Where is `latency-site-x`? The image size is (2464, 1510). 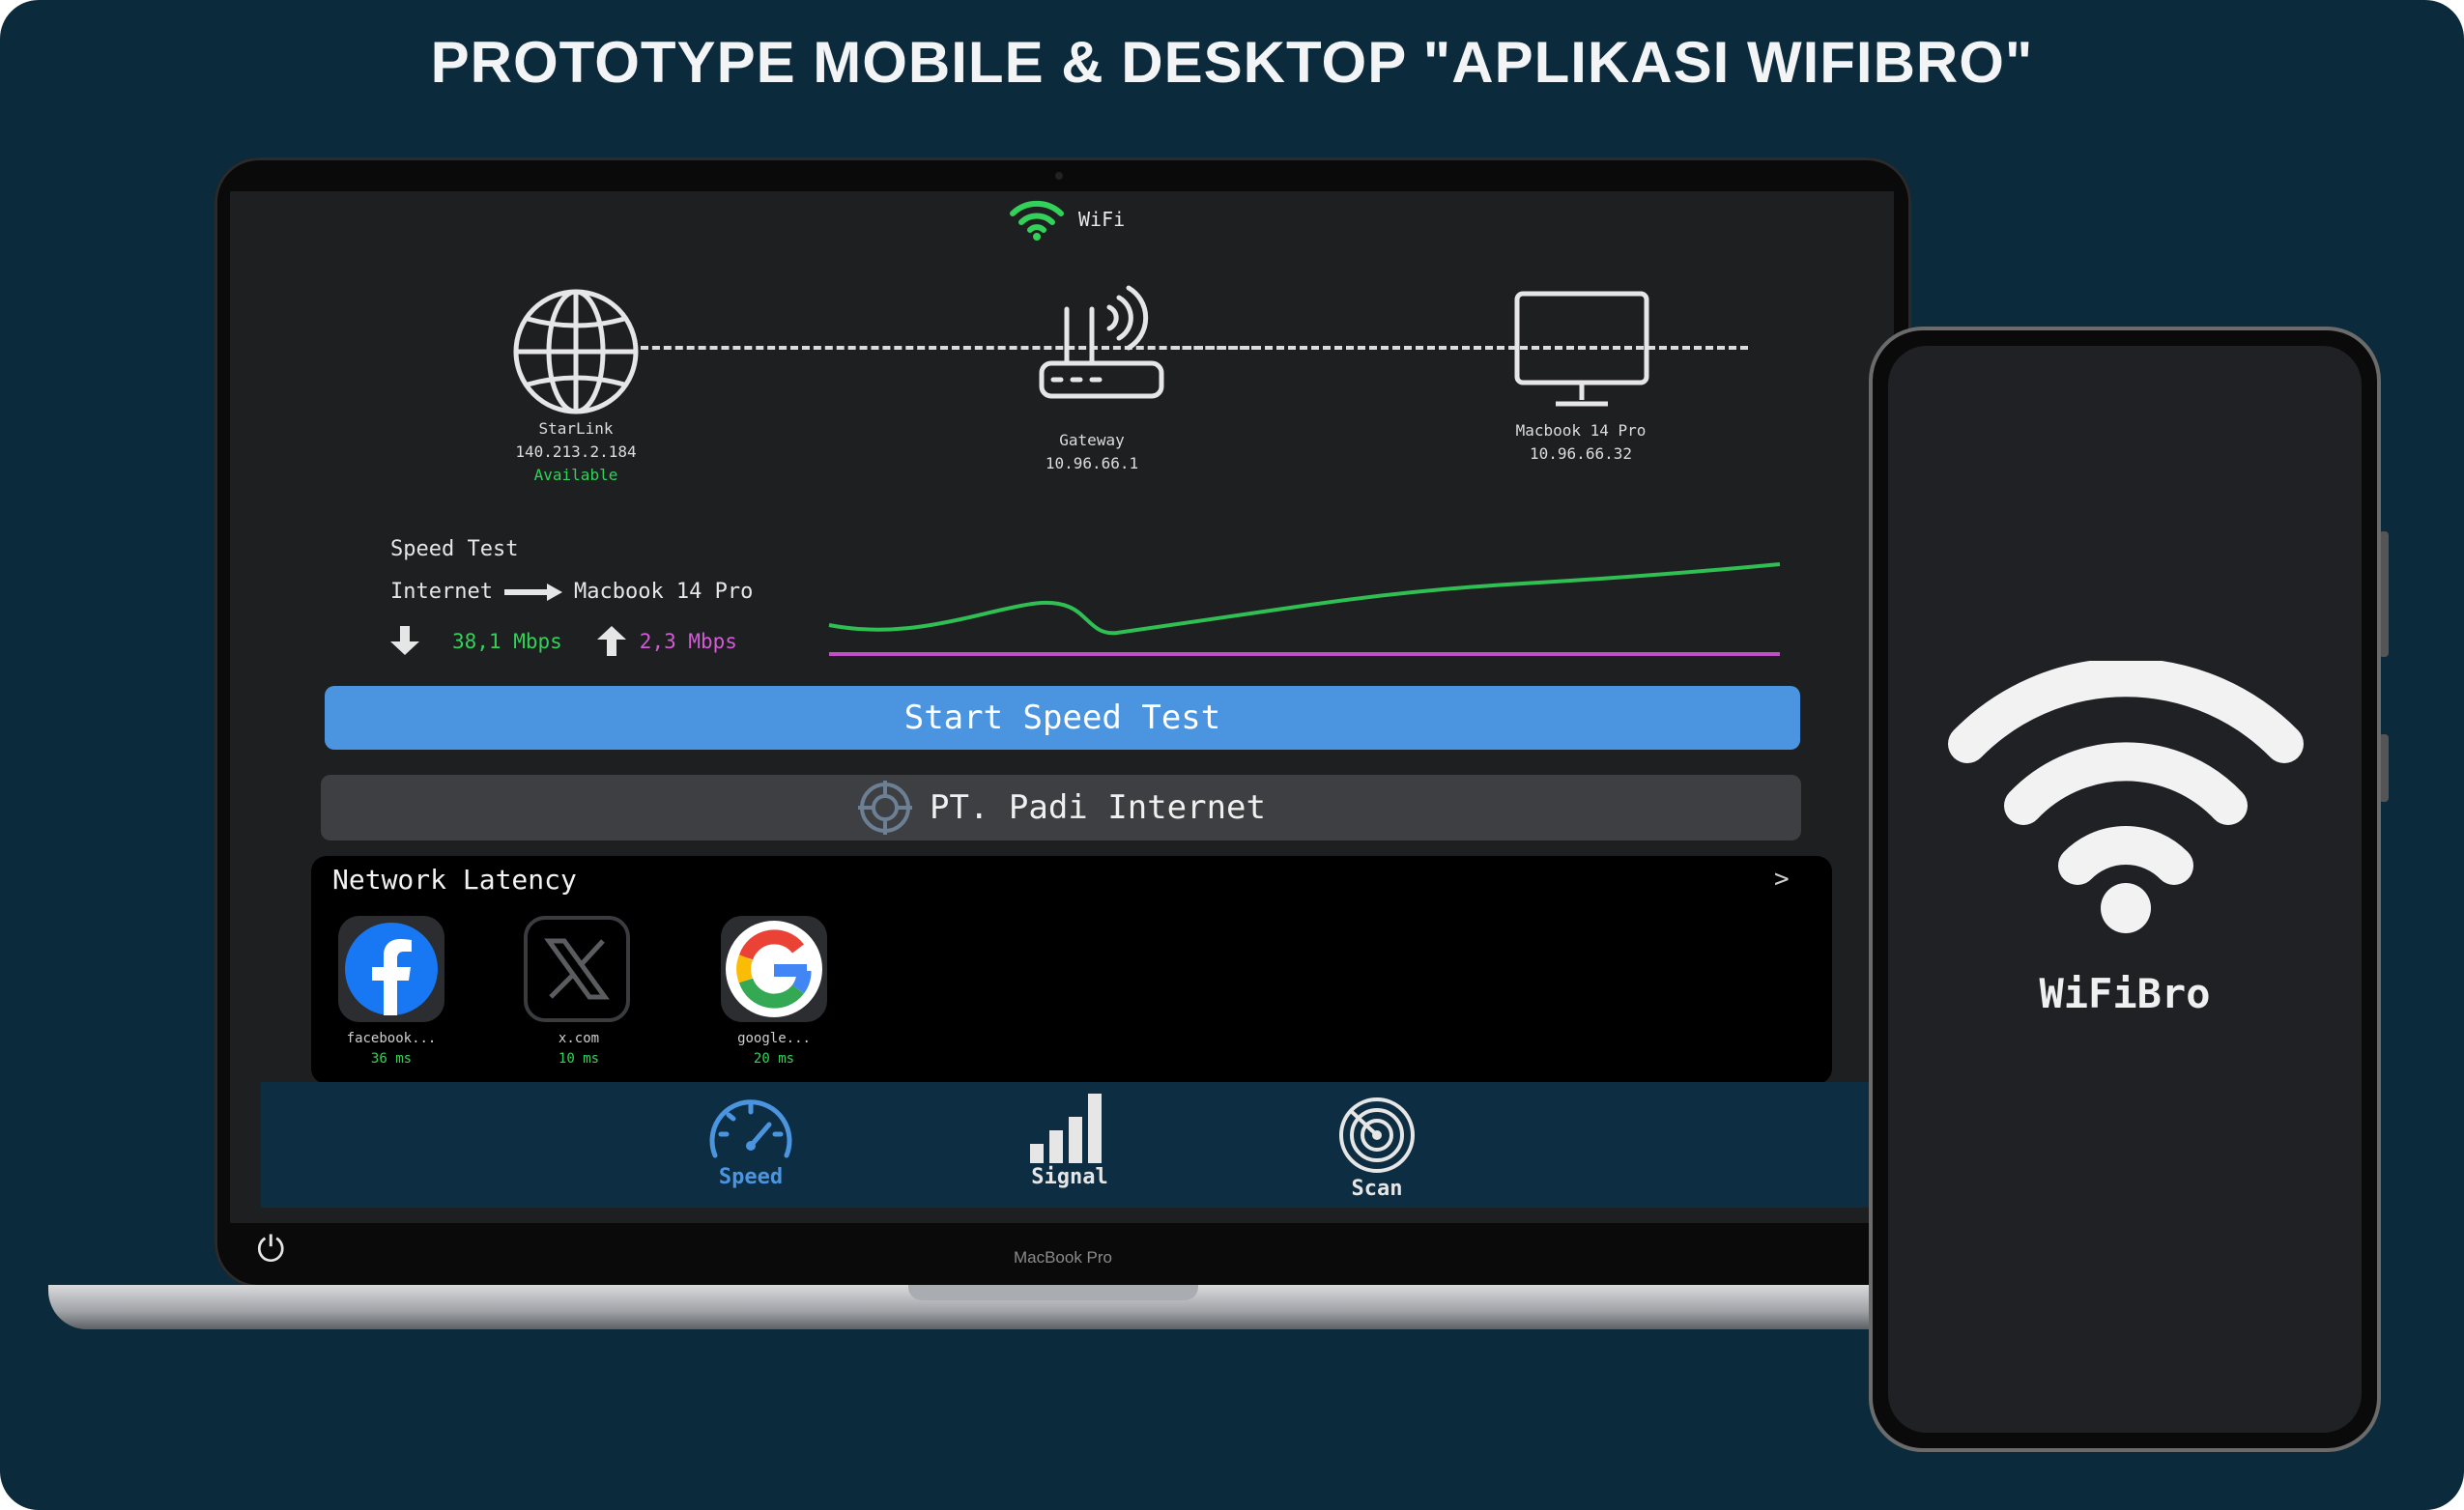
latency-site-x is located at coordinates (577, 969).